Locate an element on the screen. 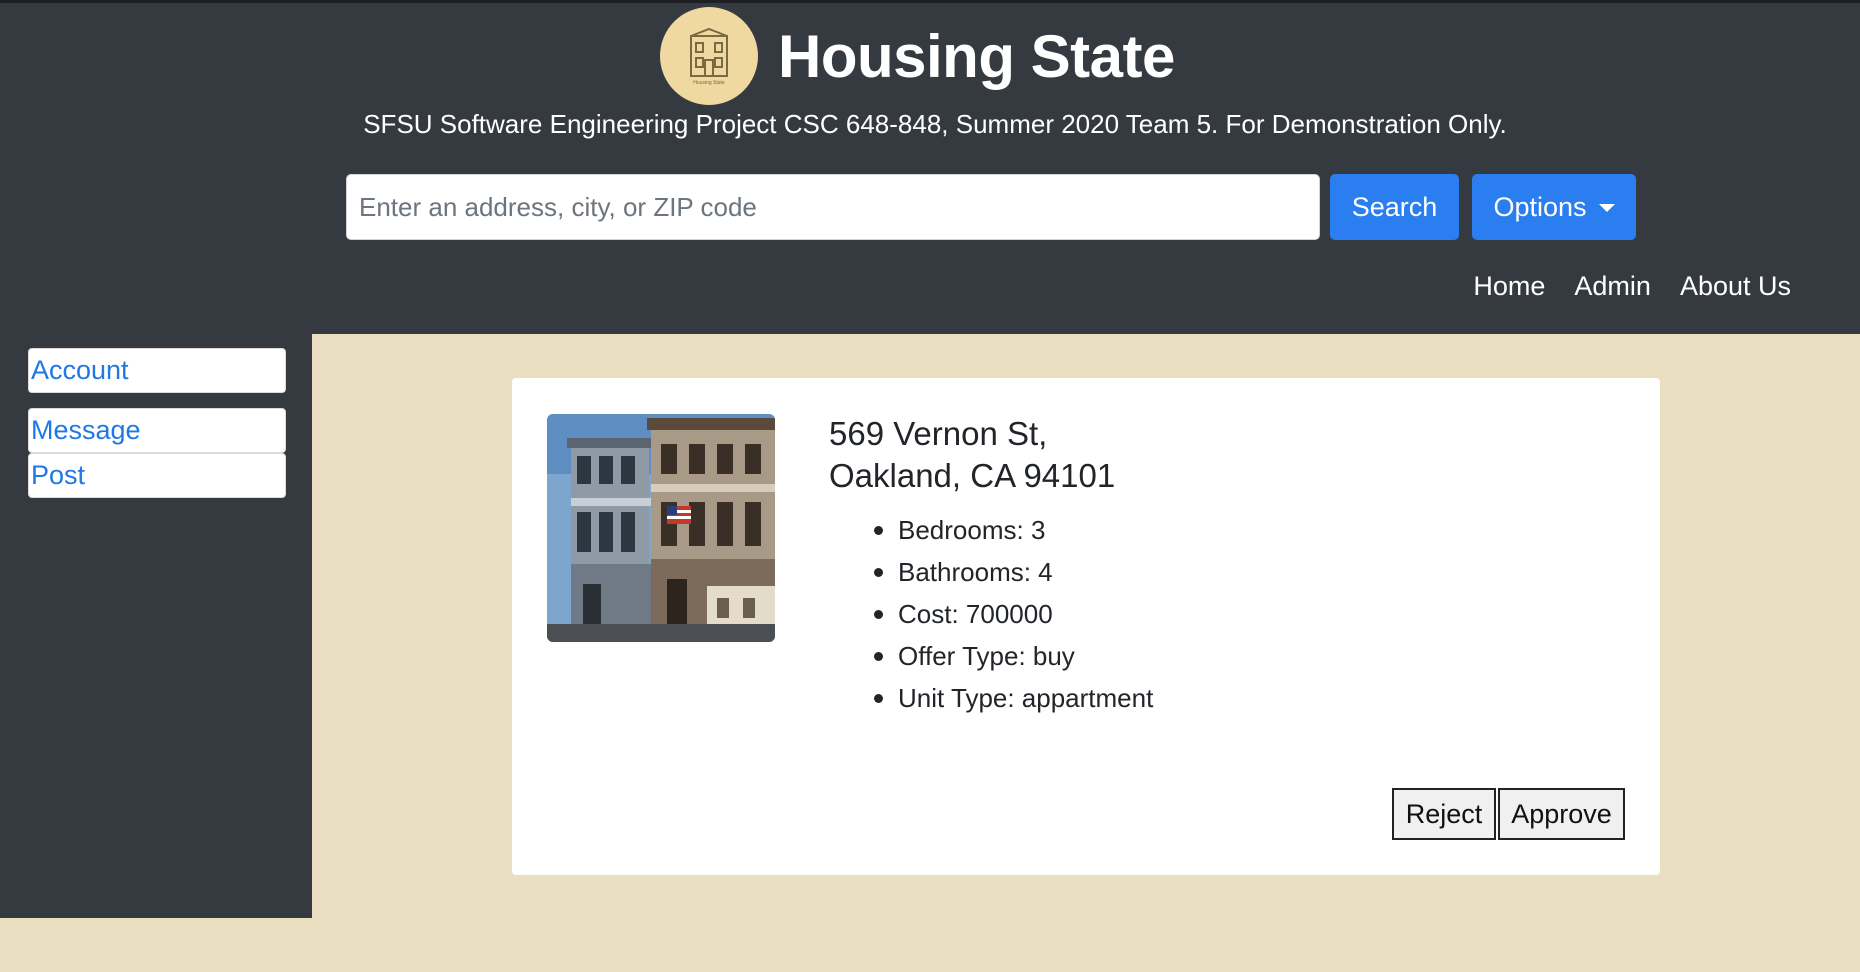  brand-title: Housing State is located at coordinates (976, 56).